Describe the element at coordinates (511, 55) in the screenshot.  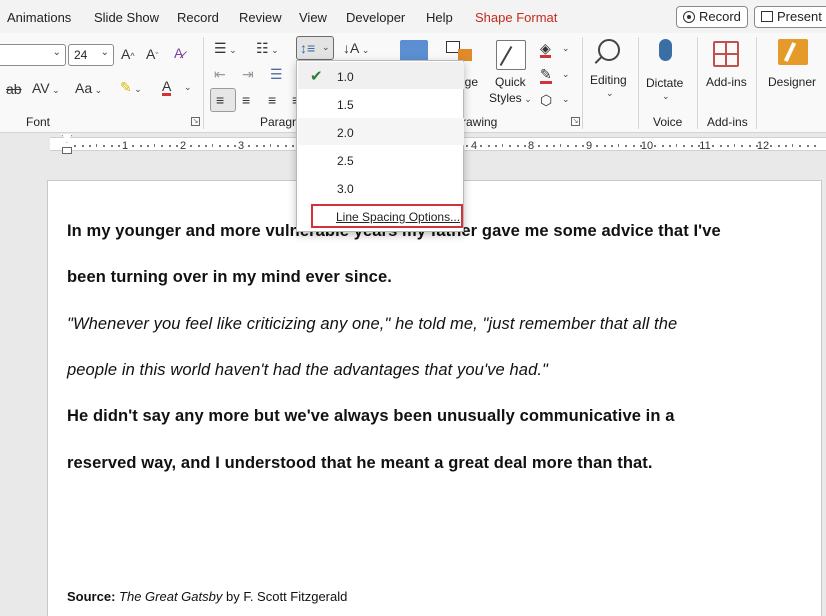
I see `quick-styles-icon` at that location.